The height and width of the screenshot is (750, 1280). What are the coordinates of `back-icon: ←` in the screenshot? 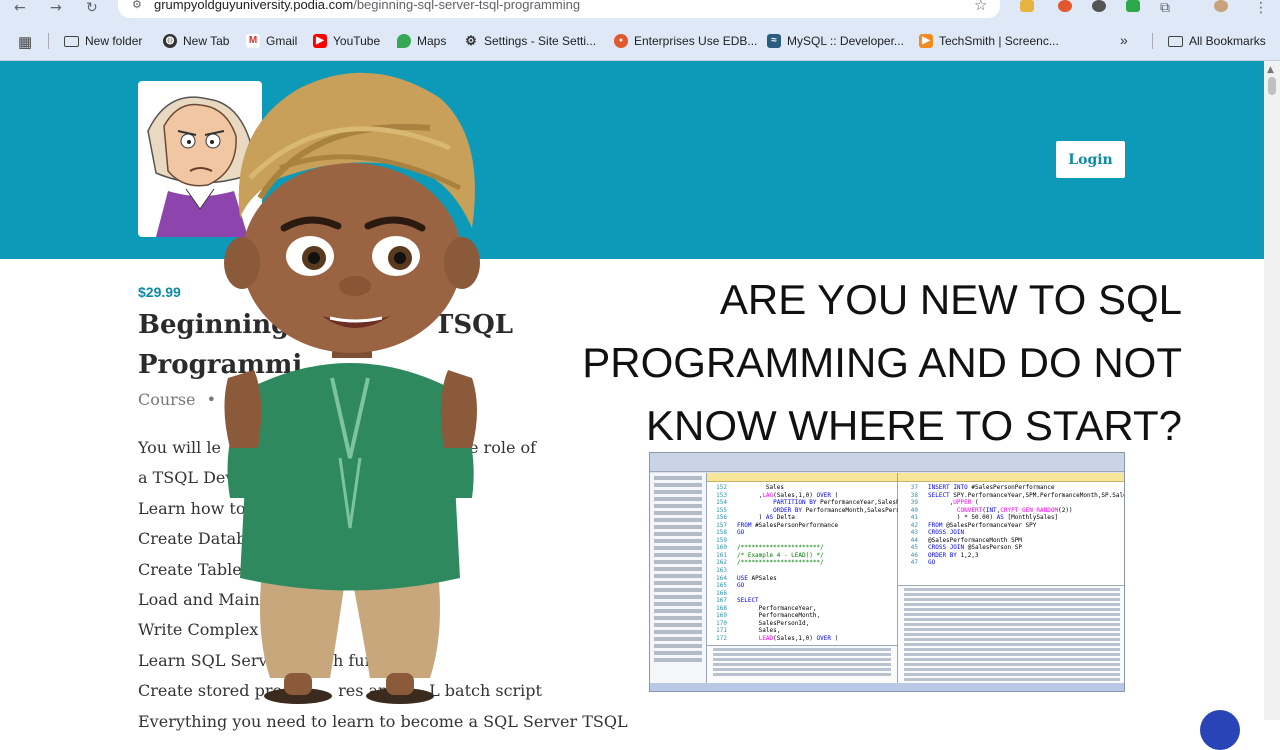 It's located at (20, 8).